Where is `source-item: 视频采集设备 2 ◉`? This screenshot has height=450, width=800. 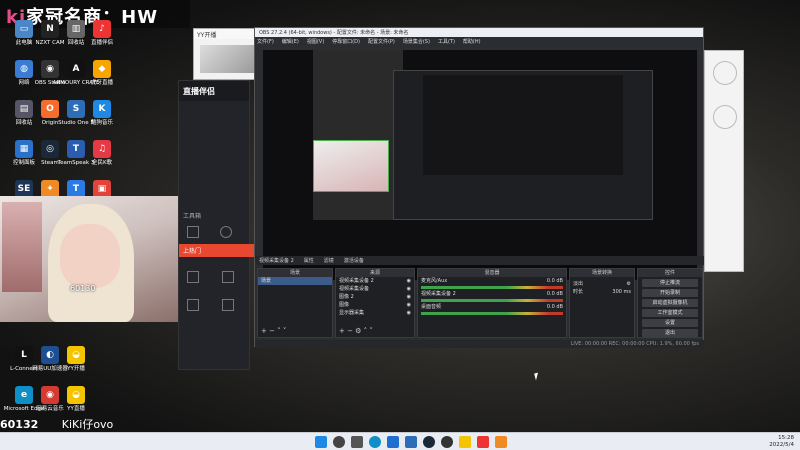
source-item: 视频采集设备 2 ◉ is located at coordinates (375, 281).